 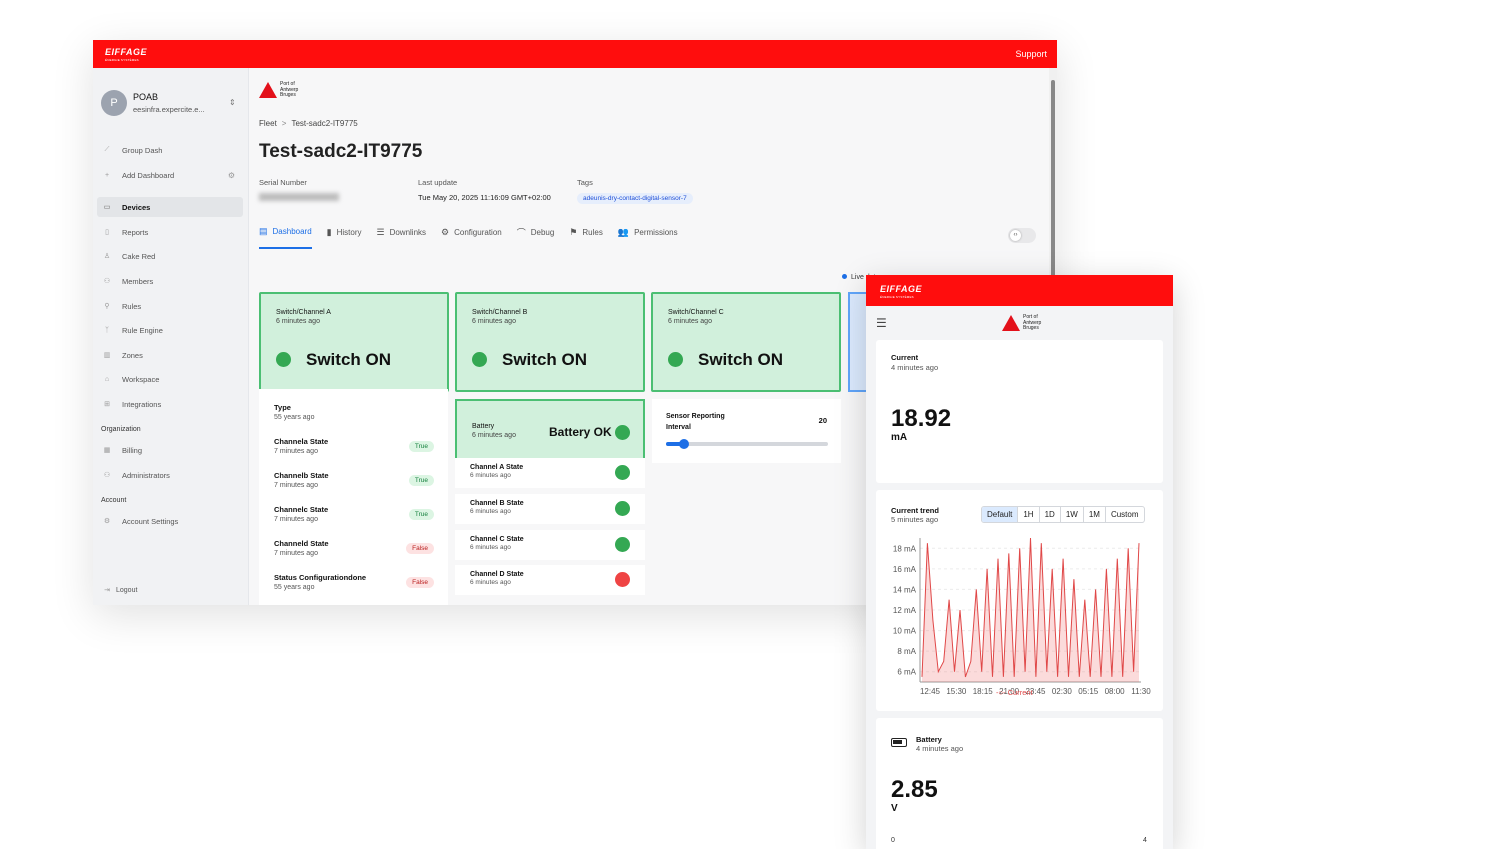 I want to click on sidebar-item-zones: ▥ Zones, so click(x=170, y=355).